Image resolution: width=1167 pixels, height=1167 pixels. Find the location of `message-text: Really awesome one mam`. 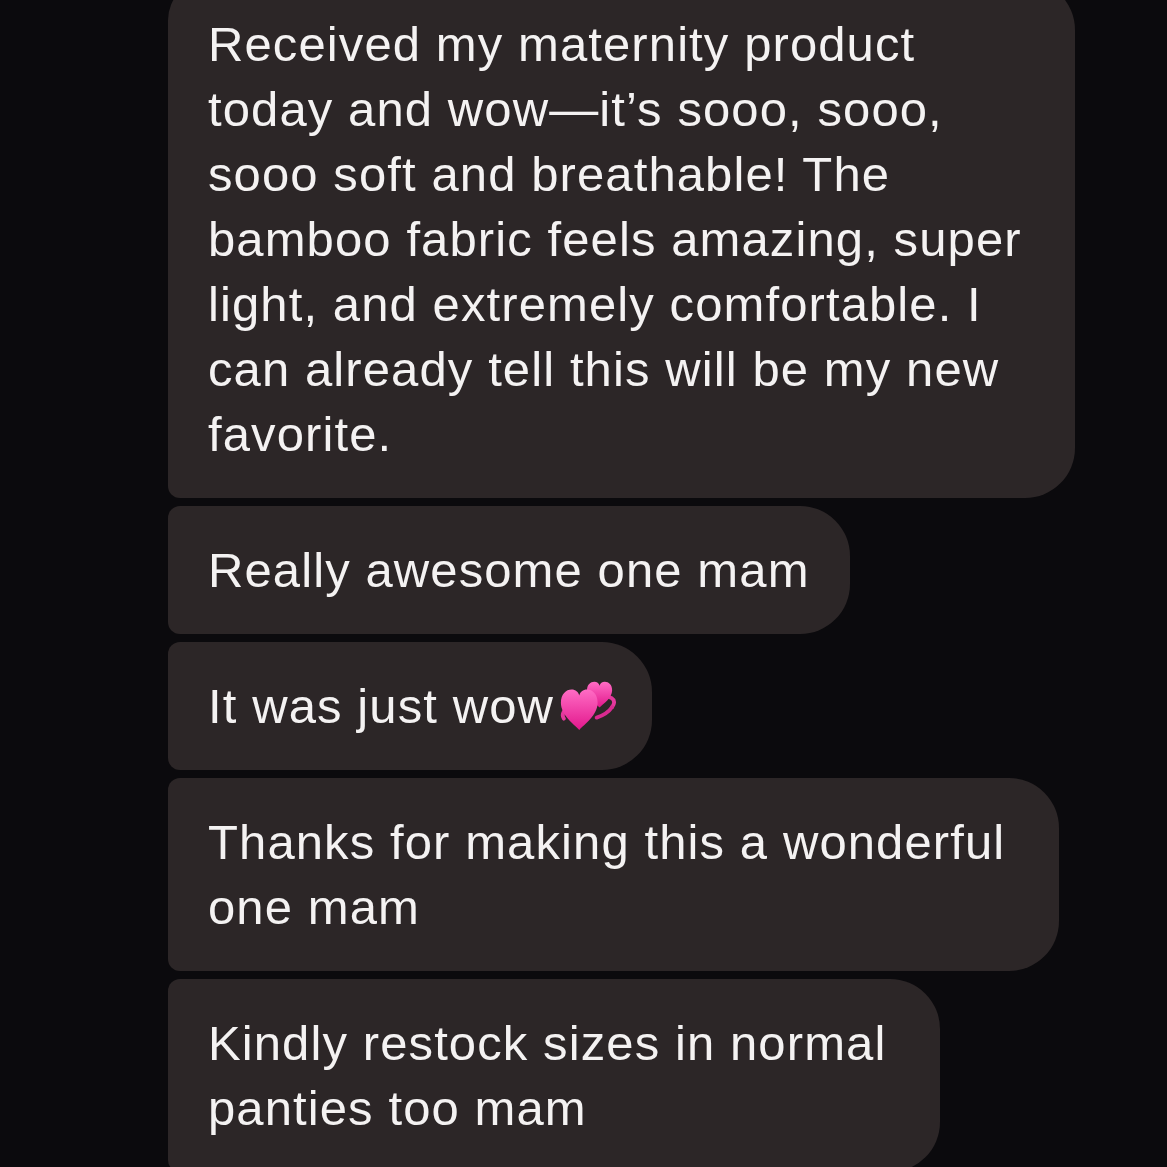

message-text: Really awesome one mam is located at coordinates (509, 570).